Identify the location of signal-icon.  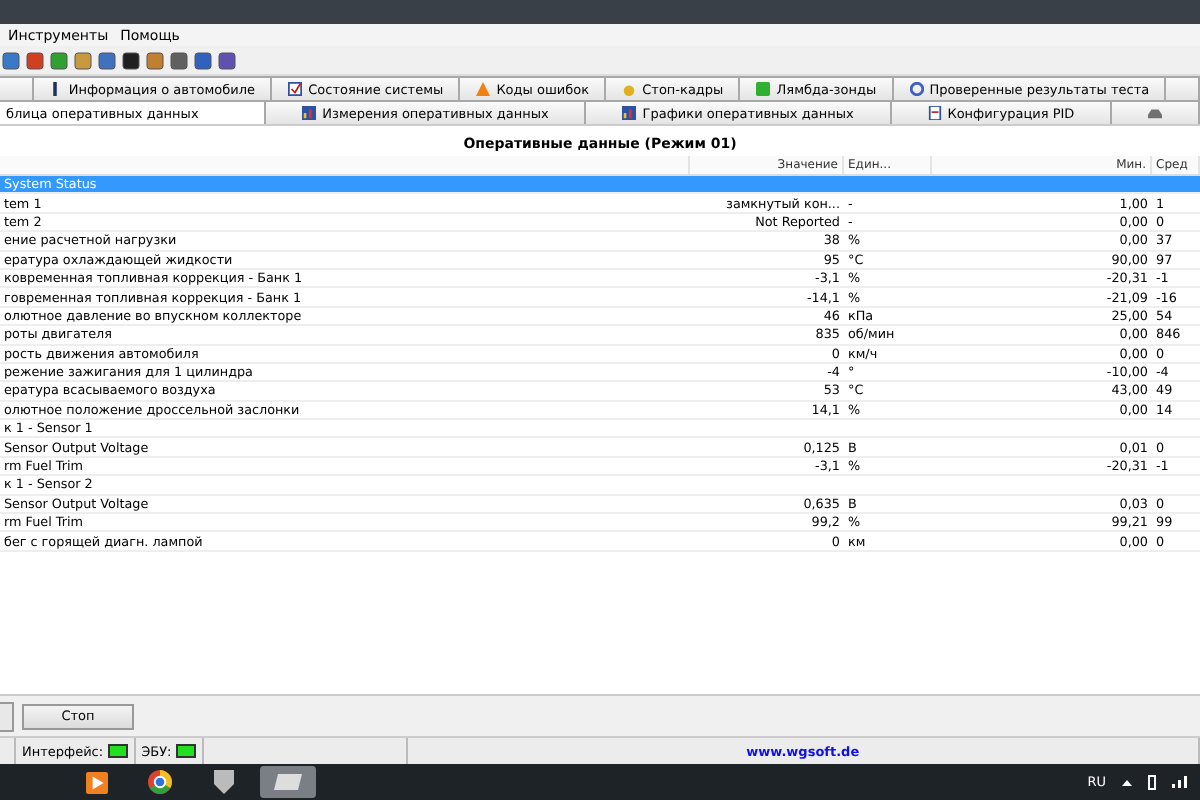
(1180, 782).